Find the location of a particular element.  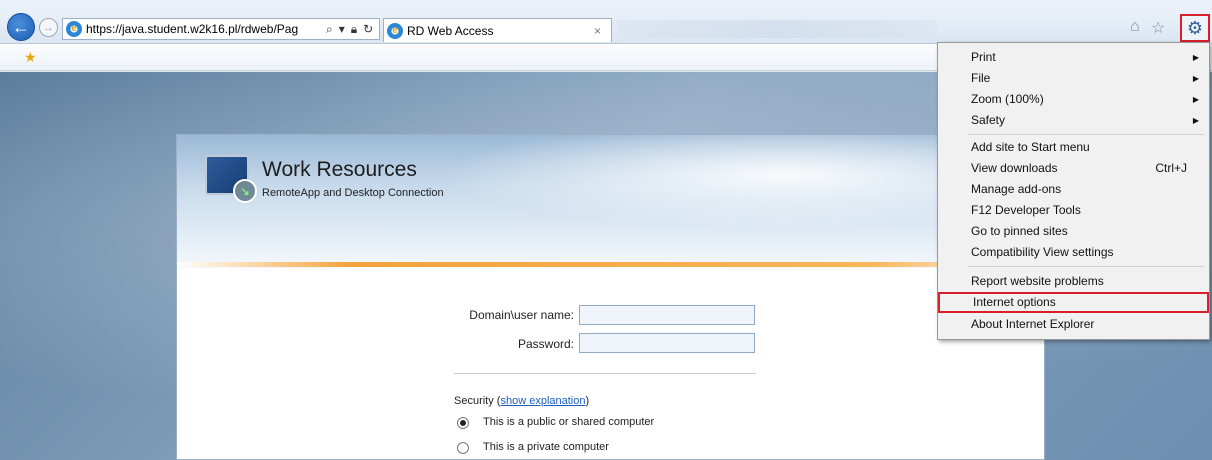

security-close: ) is located at coordinates (587, 401).